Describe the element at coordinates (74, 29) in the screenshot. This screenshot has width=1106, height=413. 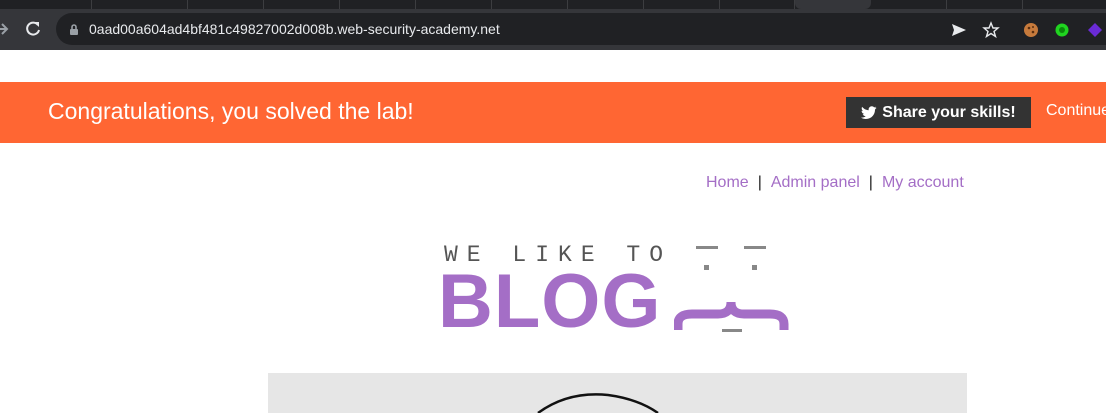
I see `lock-icon` at that location.